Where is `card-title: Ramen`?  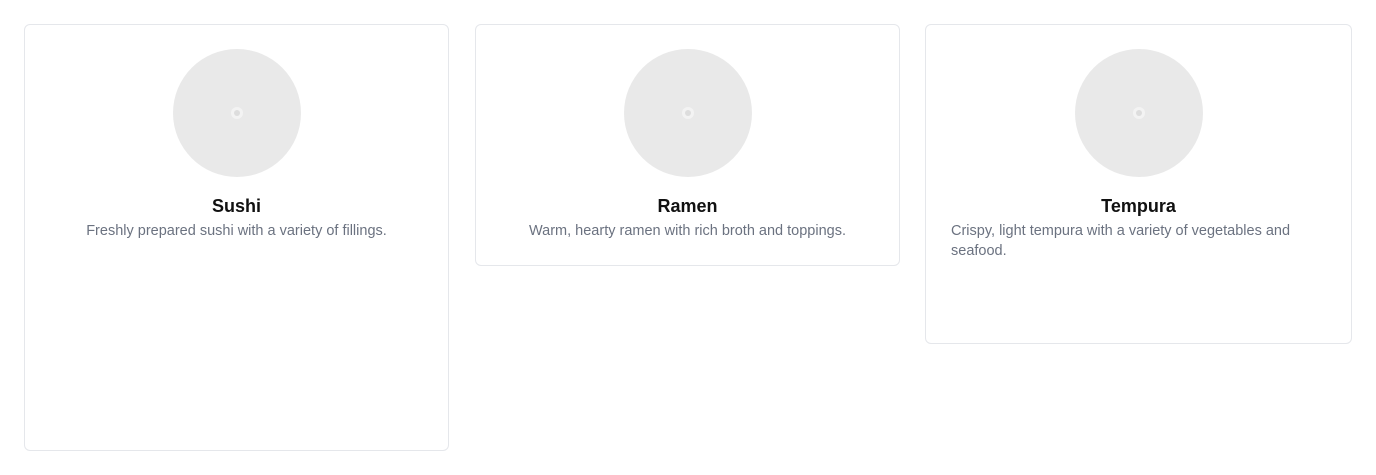 card-title: Ramen is located at coordinates (687, 206).